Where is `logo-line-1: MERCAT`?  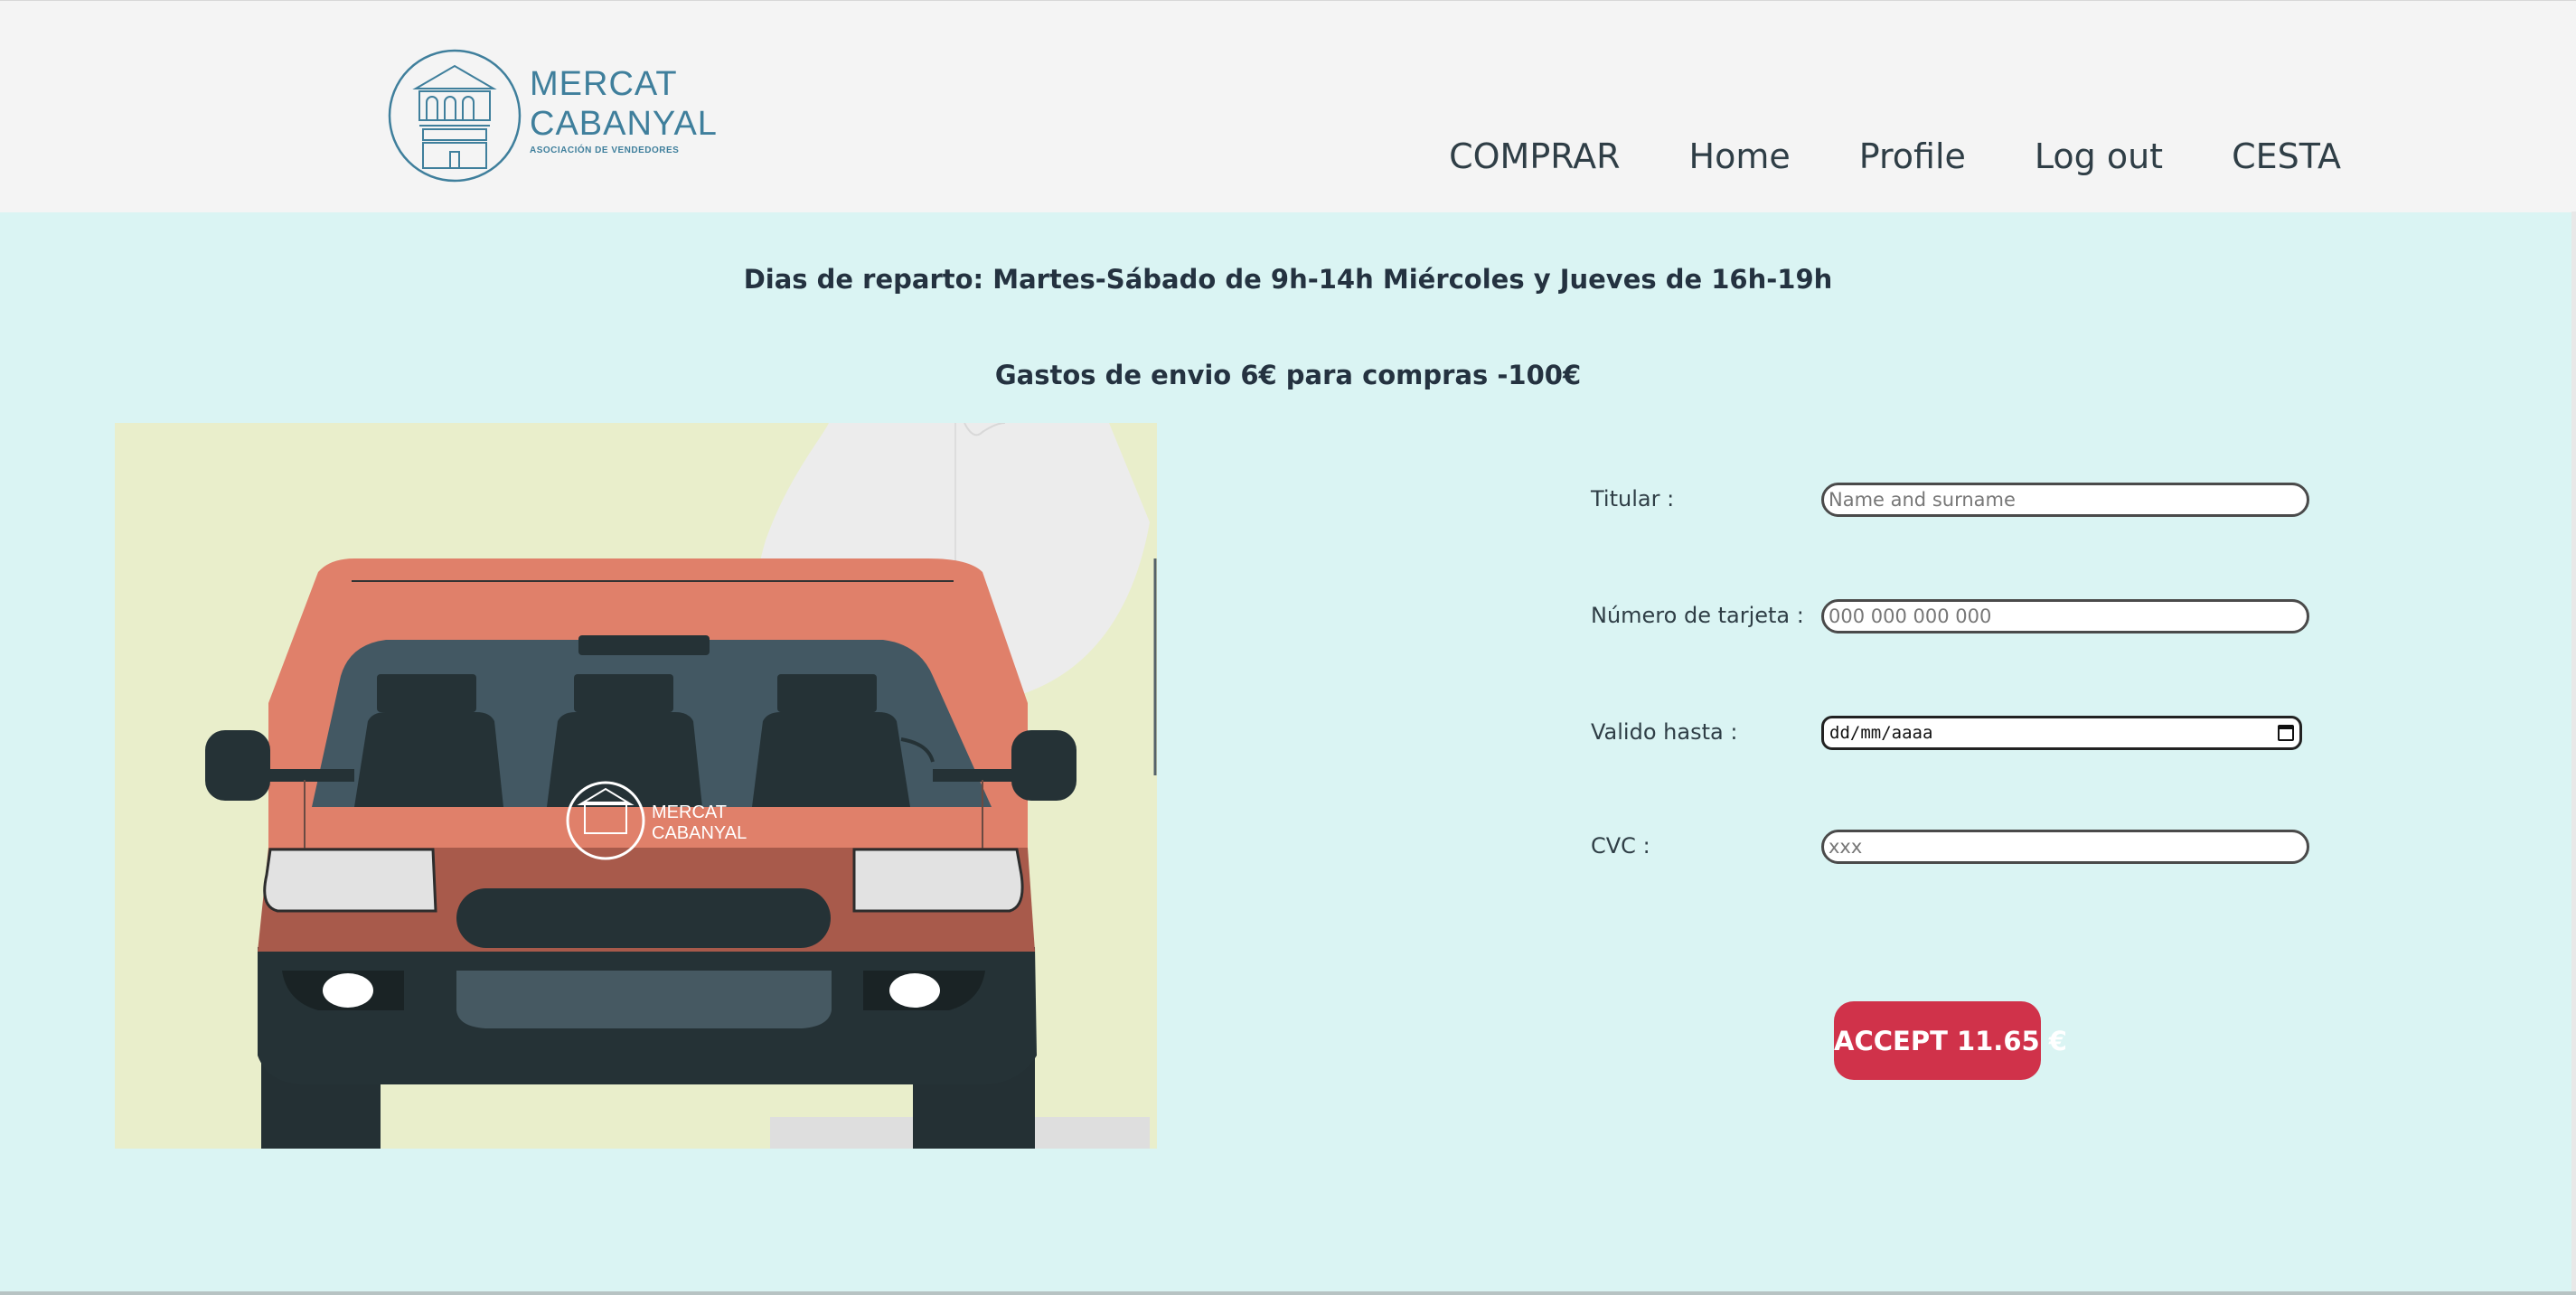 logo-line-1: MERCAT is located at coordinates (604, 84).